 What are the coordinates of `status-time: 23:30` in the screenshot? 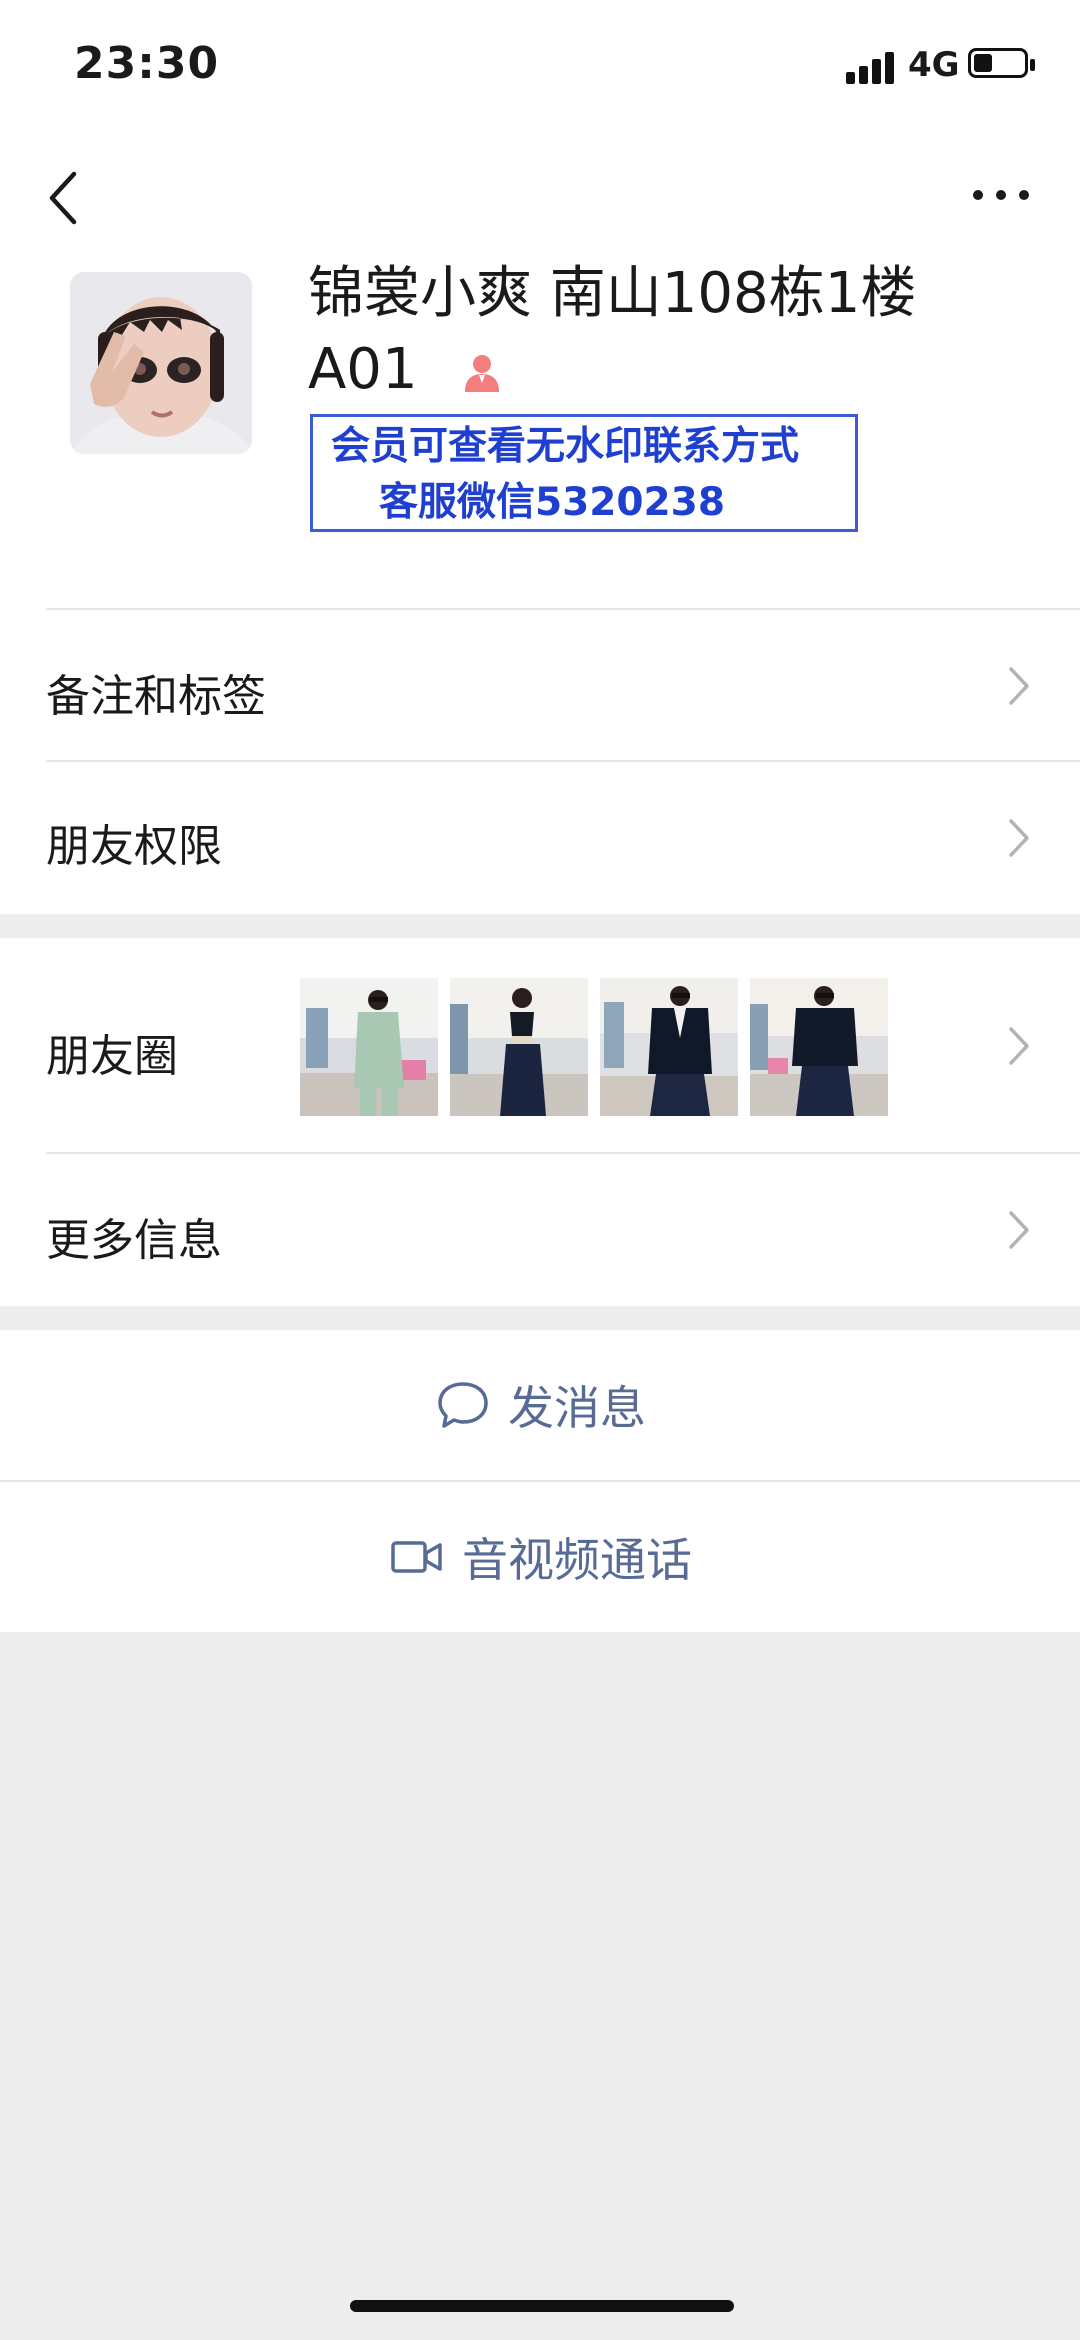 It's located at (147, 63).